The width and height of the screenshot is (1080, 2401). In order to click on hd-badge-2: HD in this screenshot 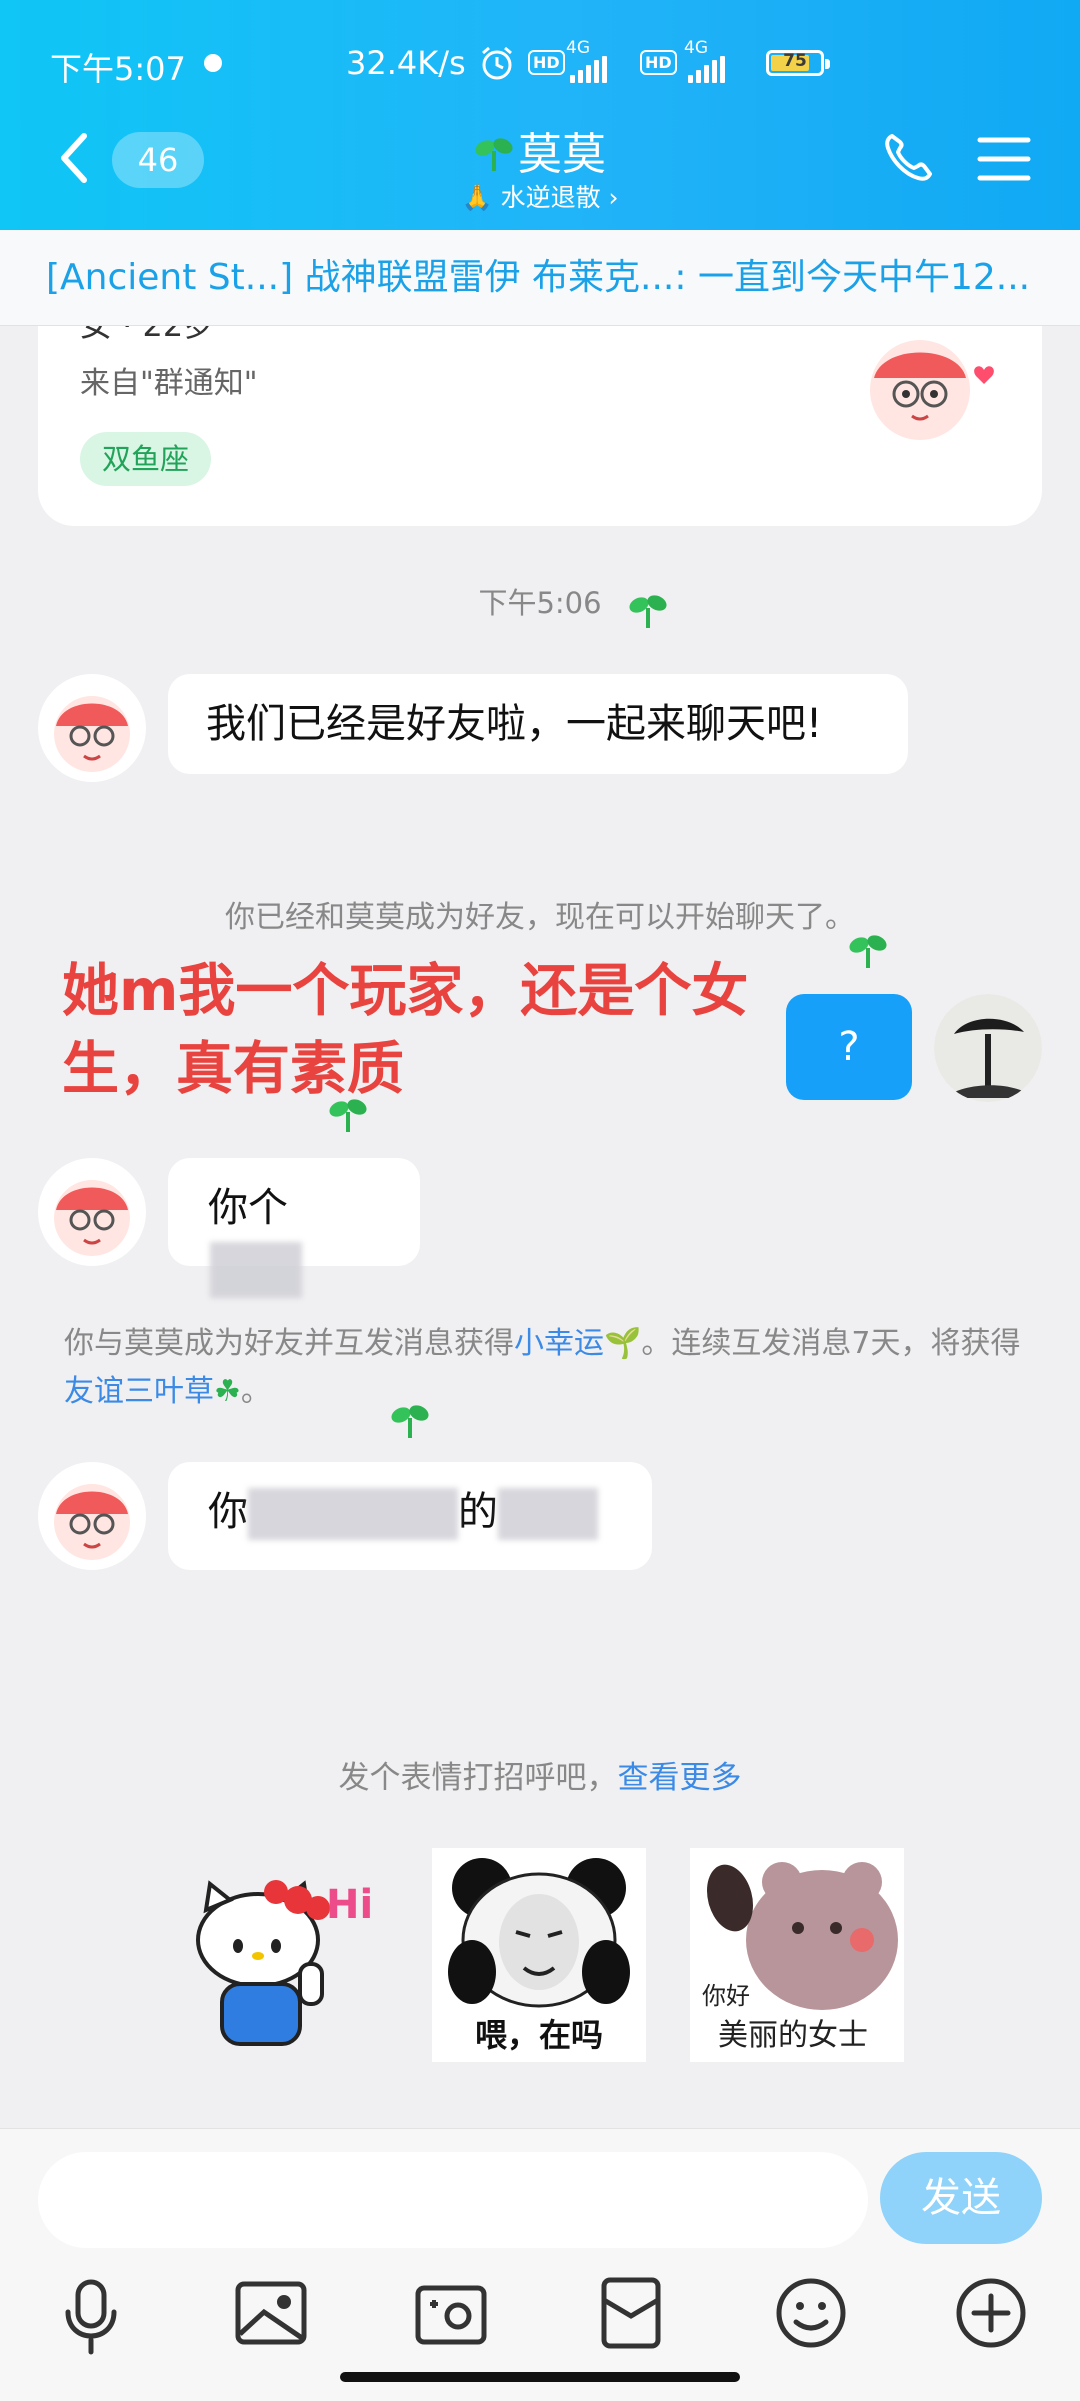, I will do `click(658, 62)`.